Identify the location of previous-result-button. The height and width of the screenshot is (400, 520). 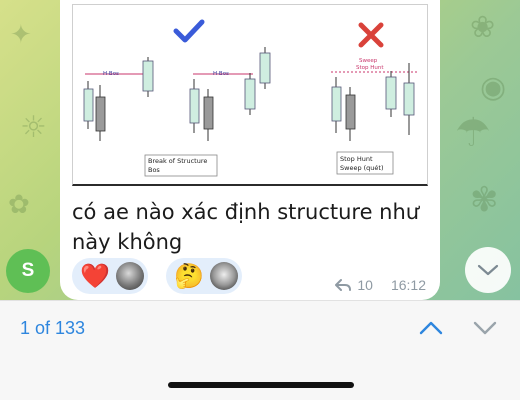
(431, 328).